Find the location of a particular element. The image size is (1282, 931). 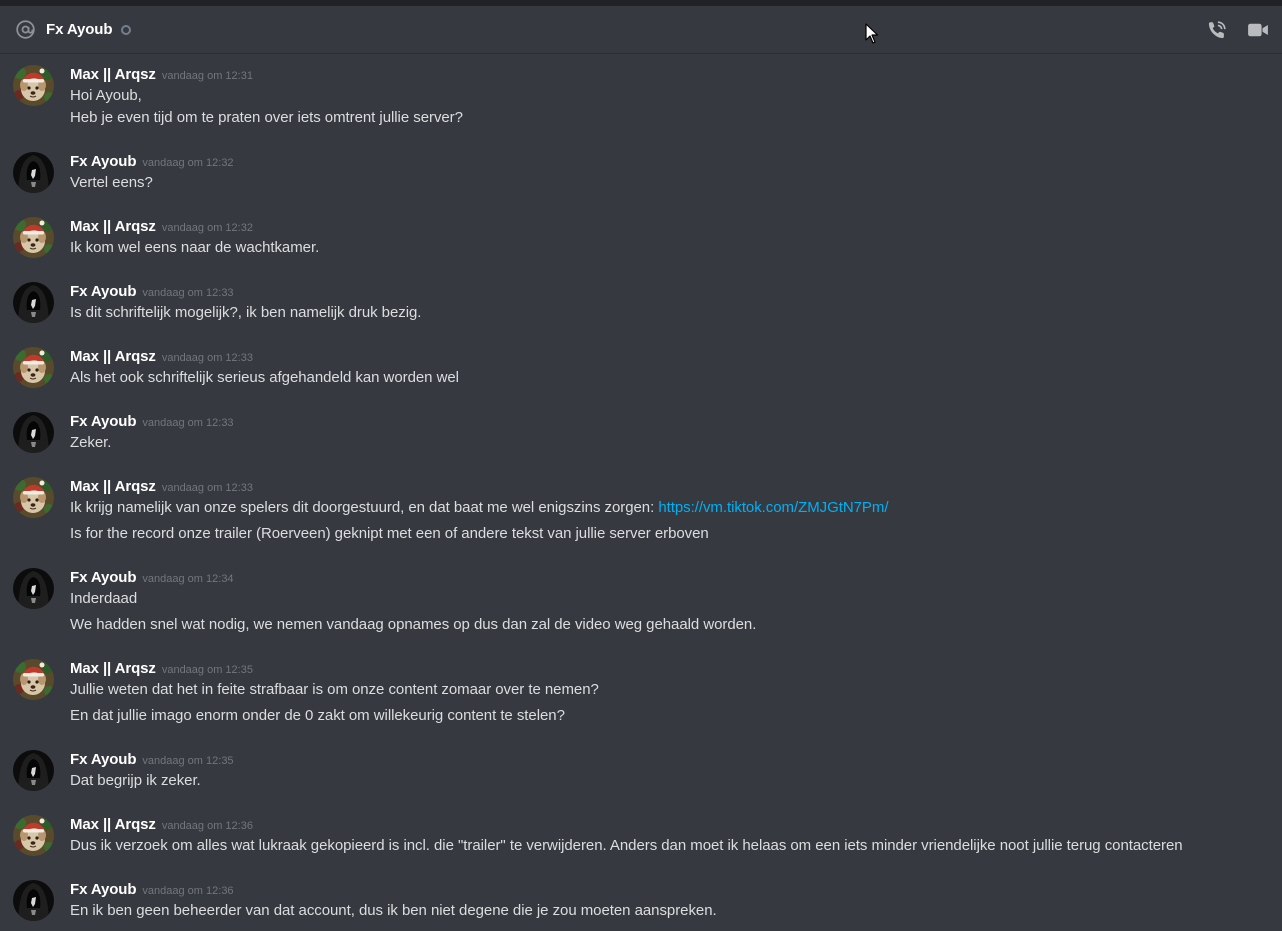

channel-header: Fx Ayoub is located at coordinates (641, 30).